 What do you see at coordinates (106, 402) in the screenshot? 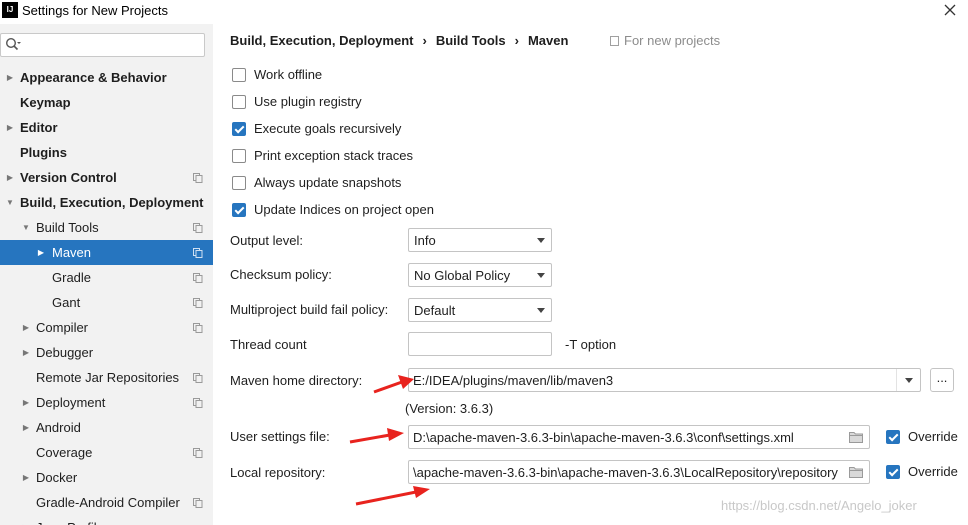
I see `sidebar-item-deployment: ▶ Deployment` at bounding box center [106, 402].